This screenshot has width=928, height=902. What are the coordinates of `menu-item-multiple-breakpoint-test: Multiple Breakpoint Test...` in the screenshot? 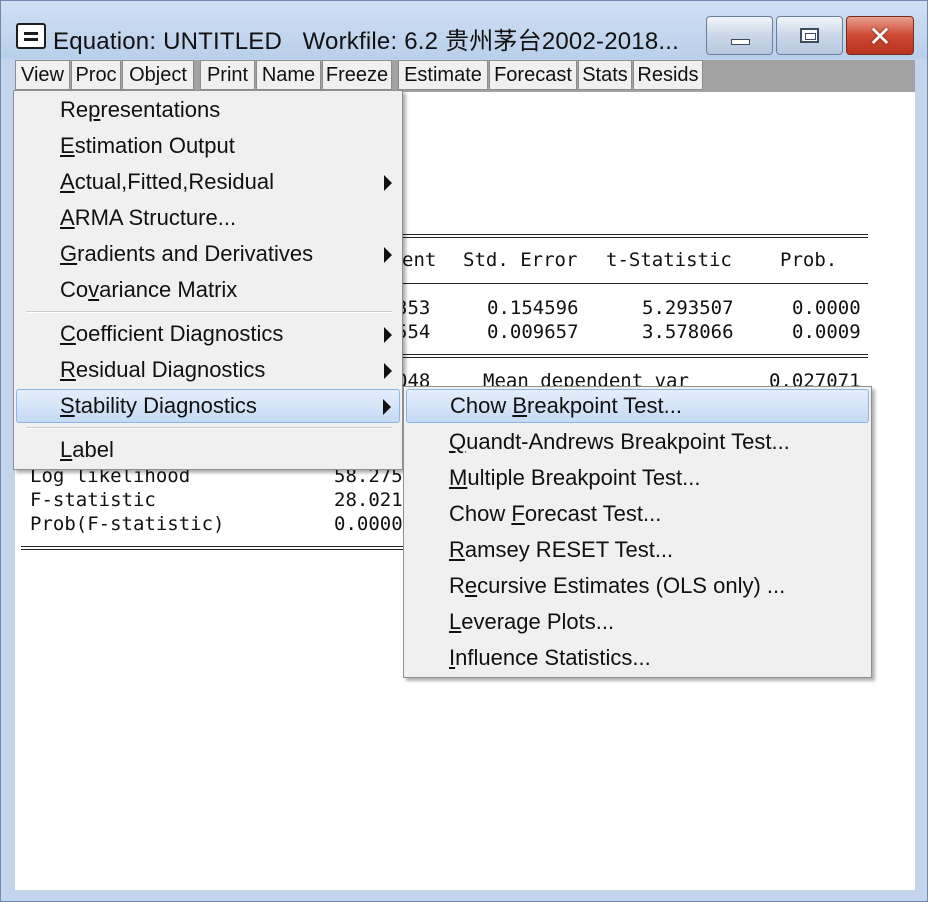 It's located at (637, 478).